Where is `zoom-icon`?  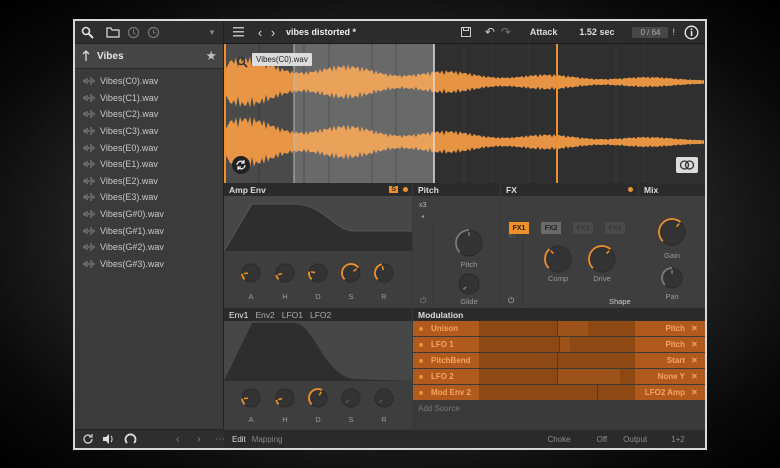 zoom-icon is located at coordinates (242, 62).